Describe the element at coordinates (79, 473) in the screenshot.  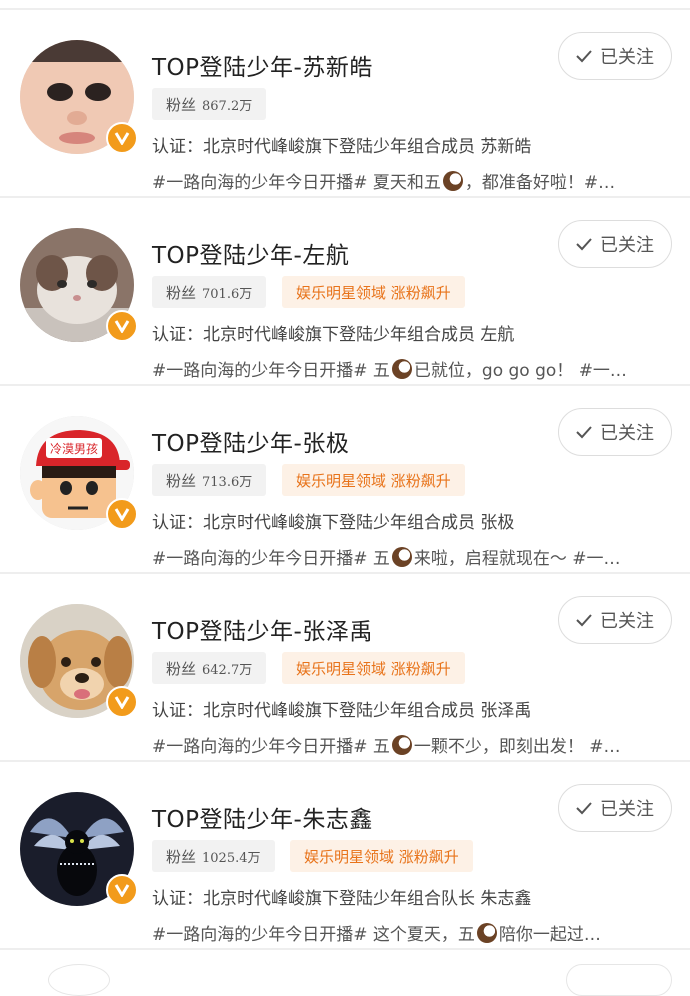
I see `avatar: 冷漠男孩` at that location.